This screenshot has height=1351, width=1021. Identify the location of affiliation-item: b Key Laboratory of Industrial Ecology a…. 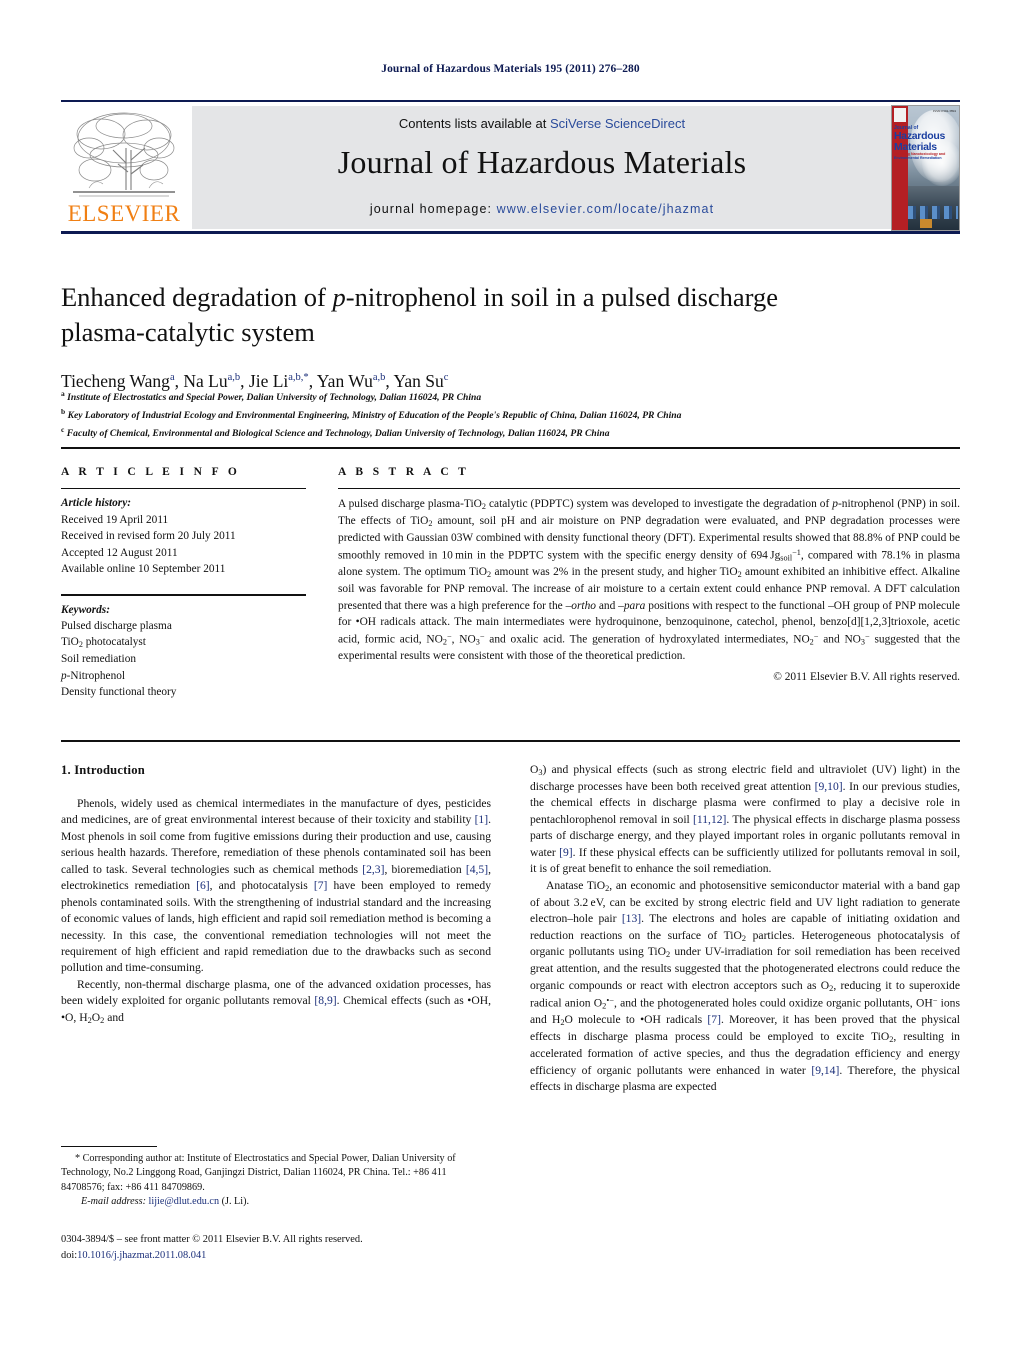
(511, 415).